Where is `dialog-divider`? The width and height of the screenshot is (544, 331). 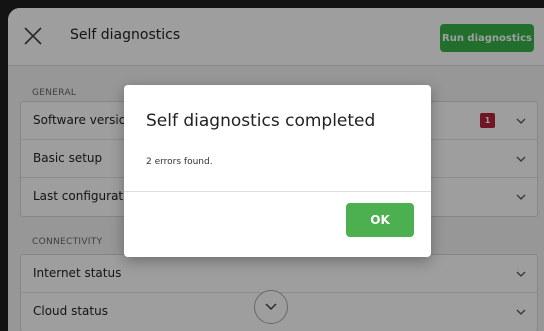 dialog-divider is located at coordinates (277, 191).